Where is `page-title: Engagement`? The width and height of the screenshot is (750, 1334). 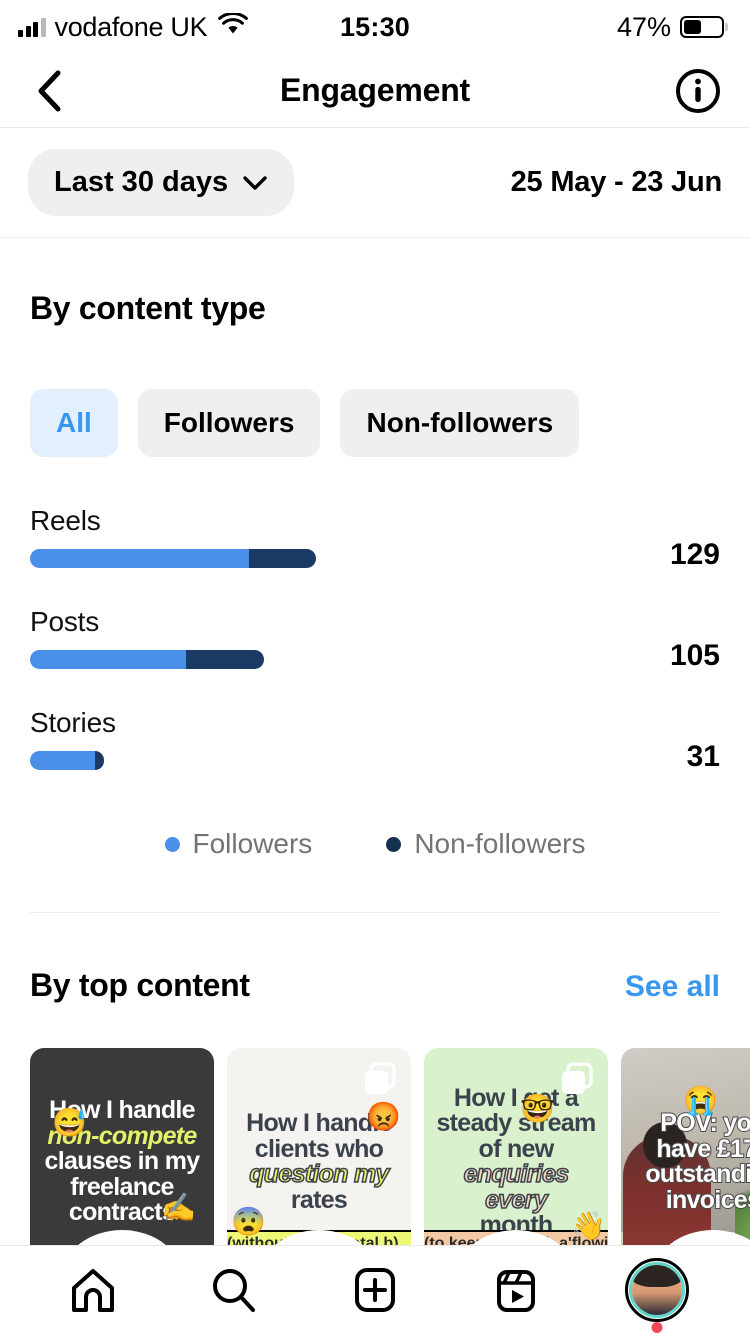
page-title: Engagement is located at coordinates (375, 90).